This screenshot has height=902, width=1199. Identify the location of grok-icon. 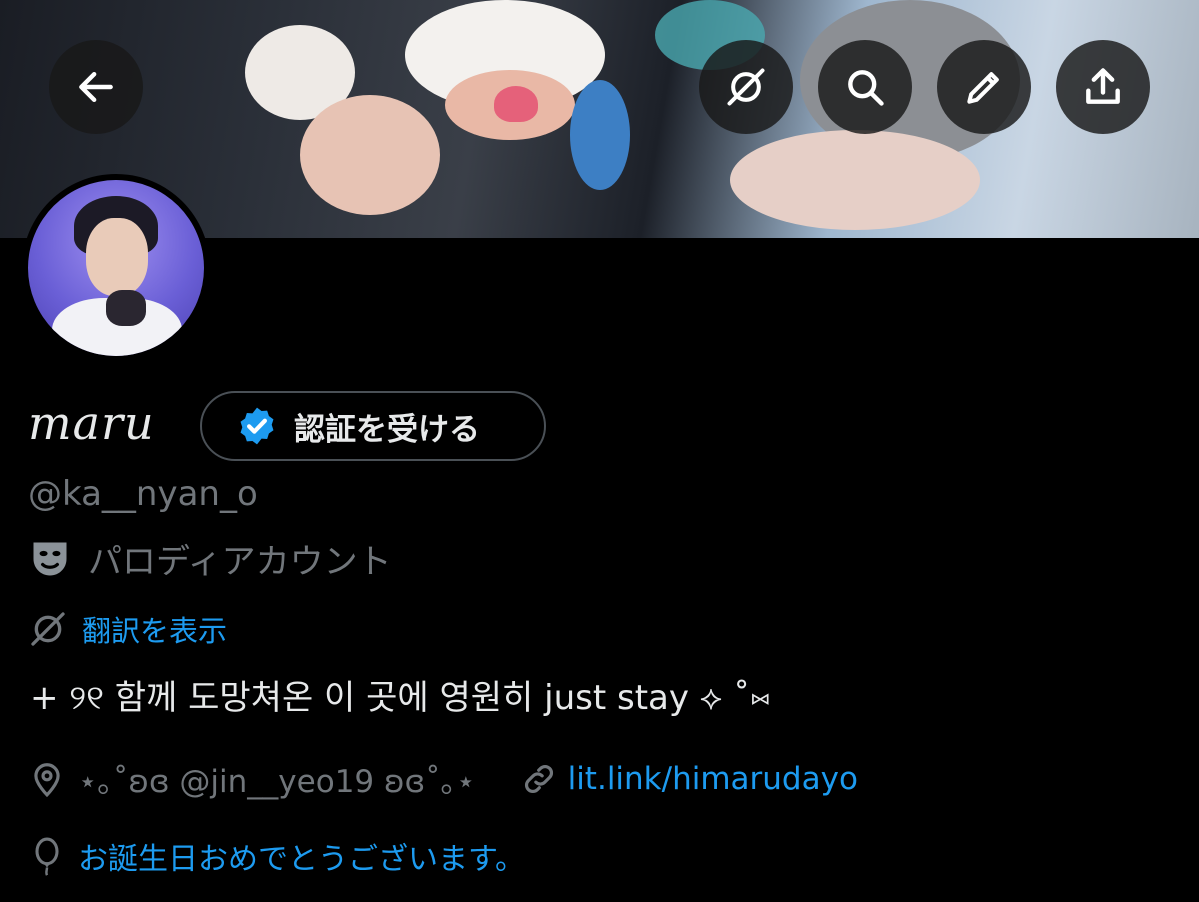
(746, 87).